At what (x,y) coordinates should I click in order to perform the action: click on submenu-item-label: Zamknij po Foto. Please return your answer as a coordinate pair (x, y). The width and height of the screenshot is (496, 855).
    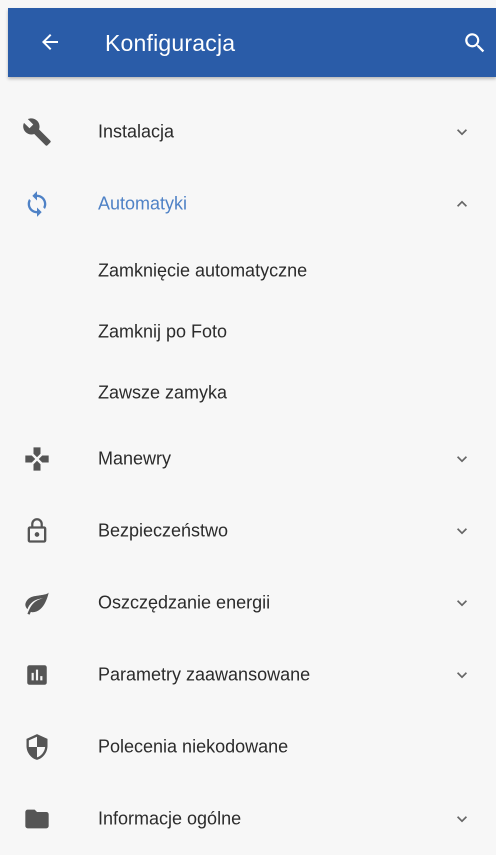
    Looking at the image, I should click on (163, 331).